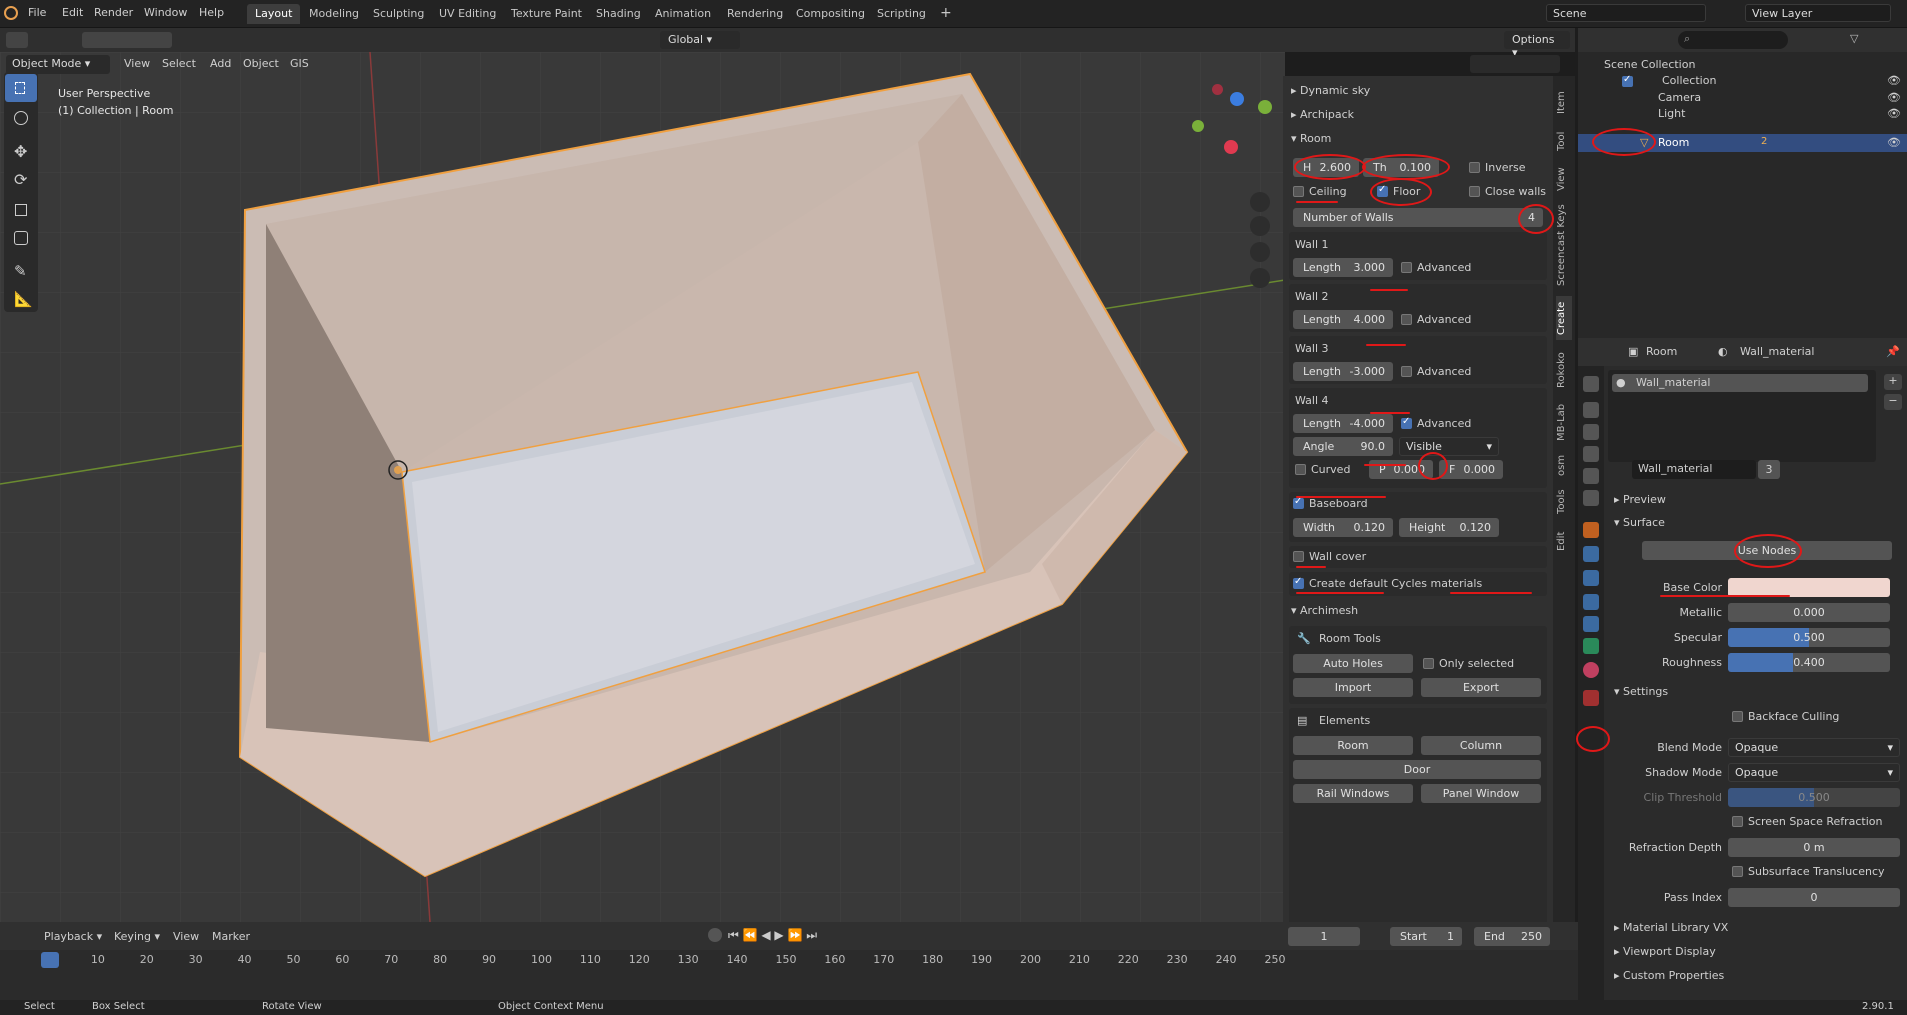 Image resolution: width=1907 pixels, height=1015 pixels. I want to click on only-selected-checkbox, so click(1428, 663).